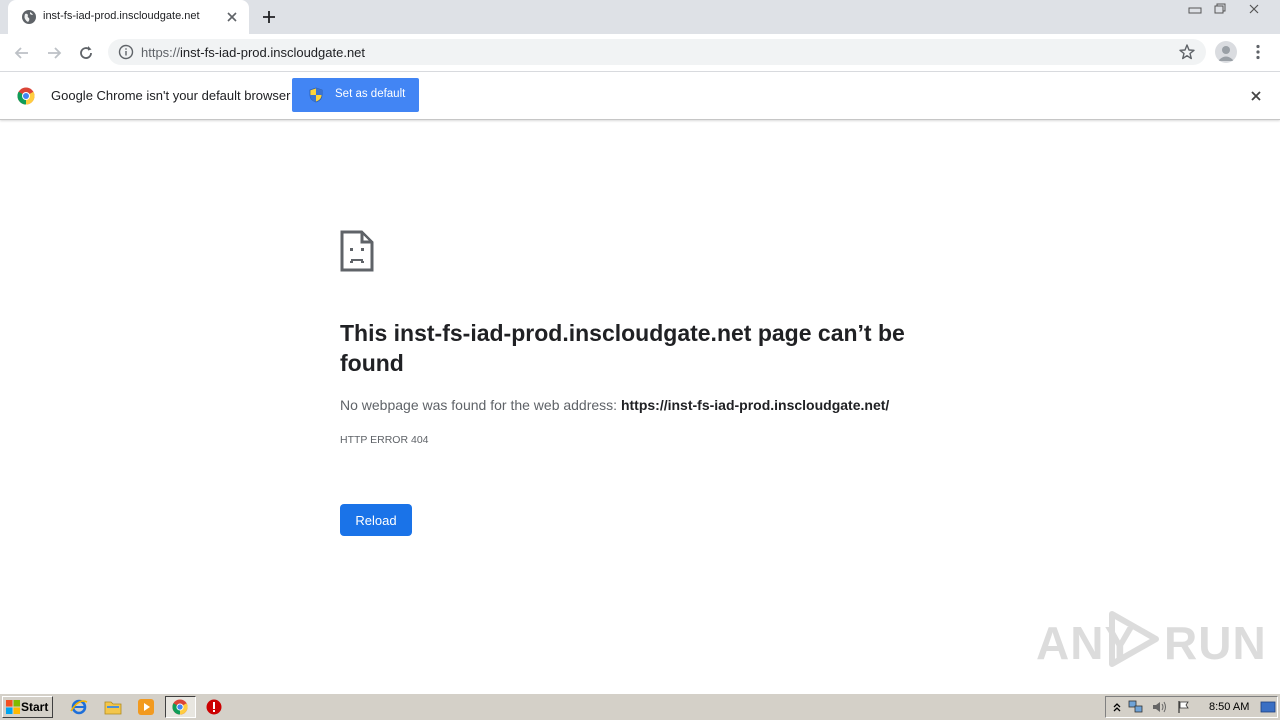 The width and height of the screenshot is (1280, 720). Describe the element at coordinates (79, 707) in the screenshot. I see `internet-explorer-icon` at that location.